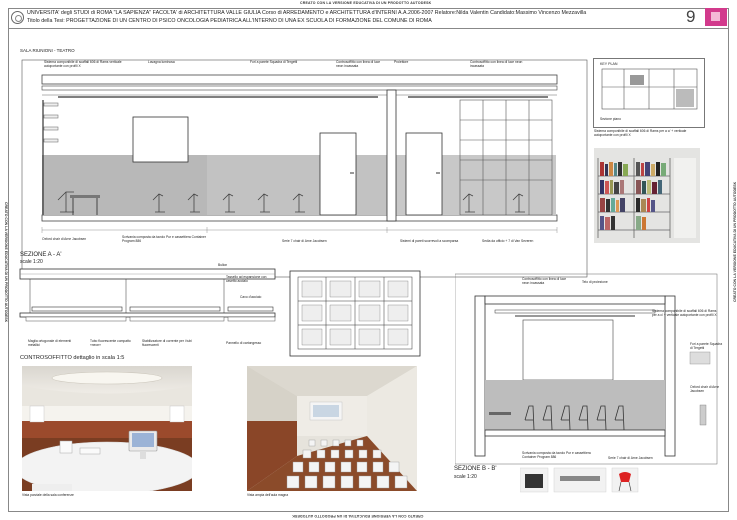 This screenshot has height=520, width=737. What do you see at coordinates (251, 297) in the screenshot?
I see `note-steel-cable: Cavo d'acciaio` at bounding box center [251, 297].